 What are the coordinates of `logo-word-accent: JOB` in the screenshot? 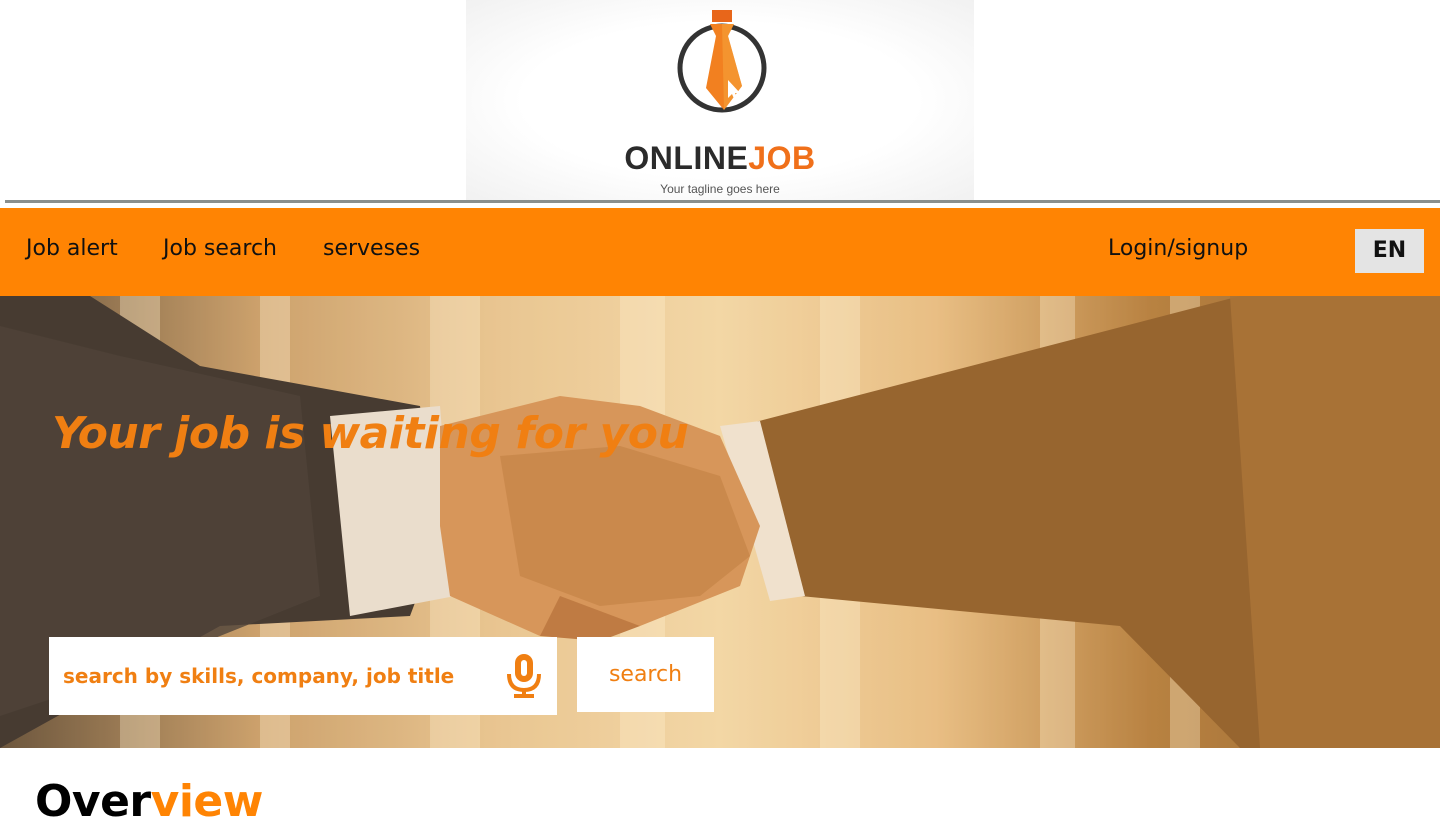 It's located at (782, 158).